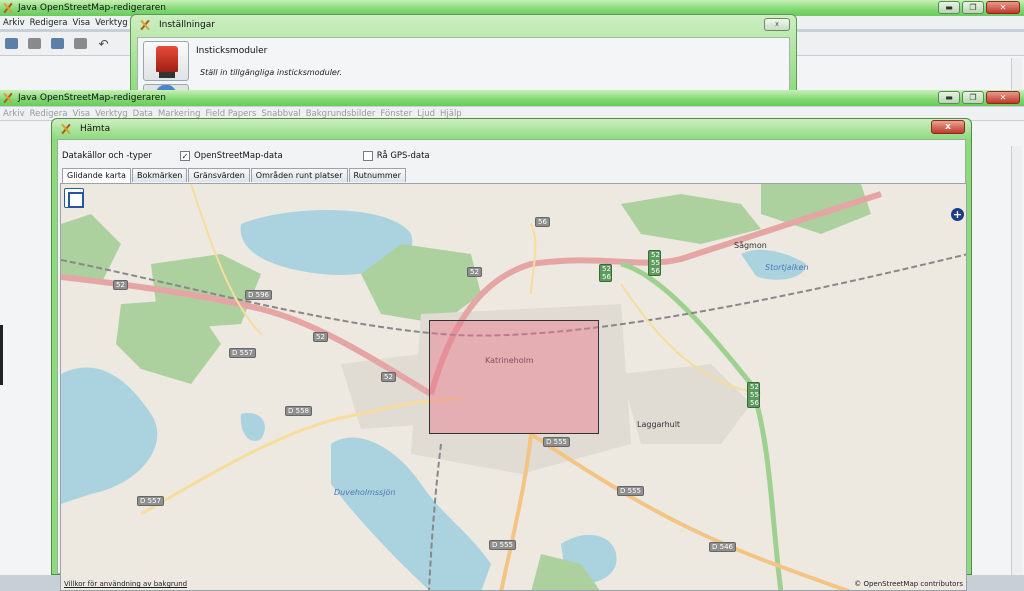  What do you see at coordinates (232, 51) in the screenshot?
I see `plugin-heading: Insticksmoduler` at bounding box center [232, 51].